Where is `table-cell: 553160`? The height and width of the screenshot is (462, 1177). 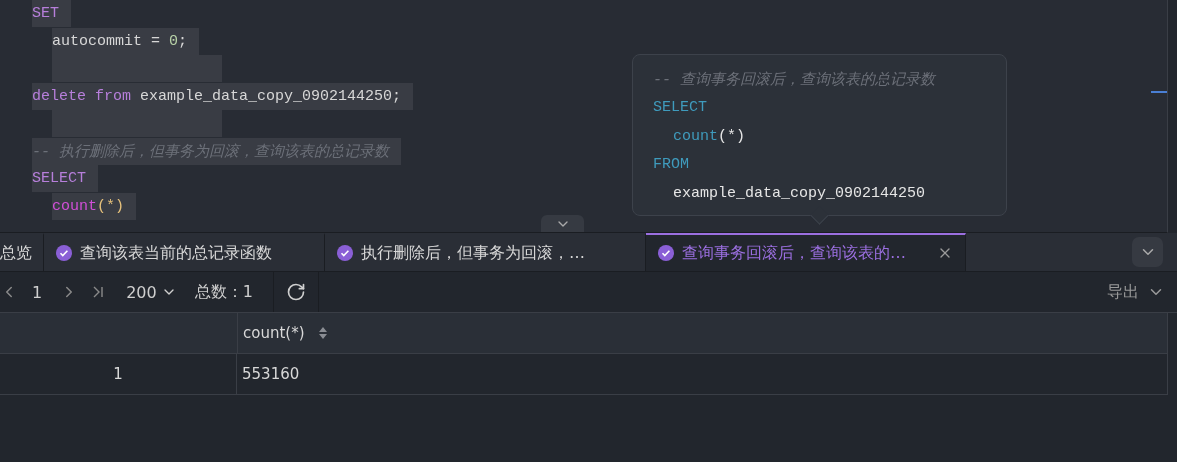 table-cell: 553160 is located at coordinates (702, 374).